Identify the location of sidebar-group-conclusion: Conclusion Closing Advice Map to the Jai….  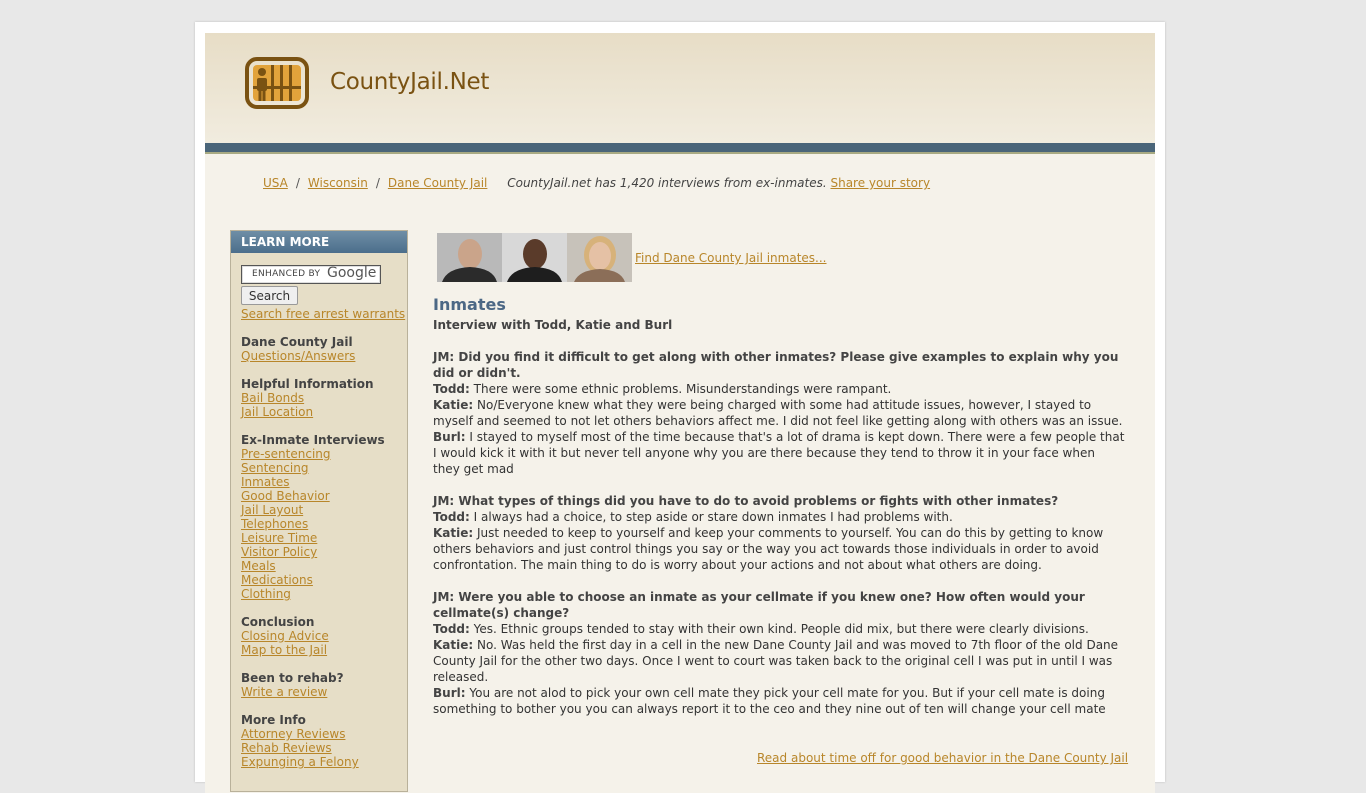
(323, 636).